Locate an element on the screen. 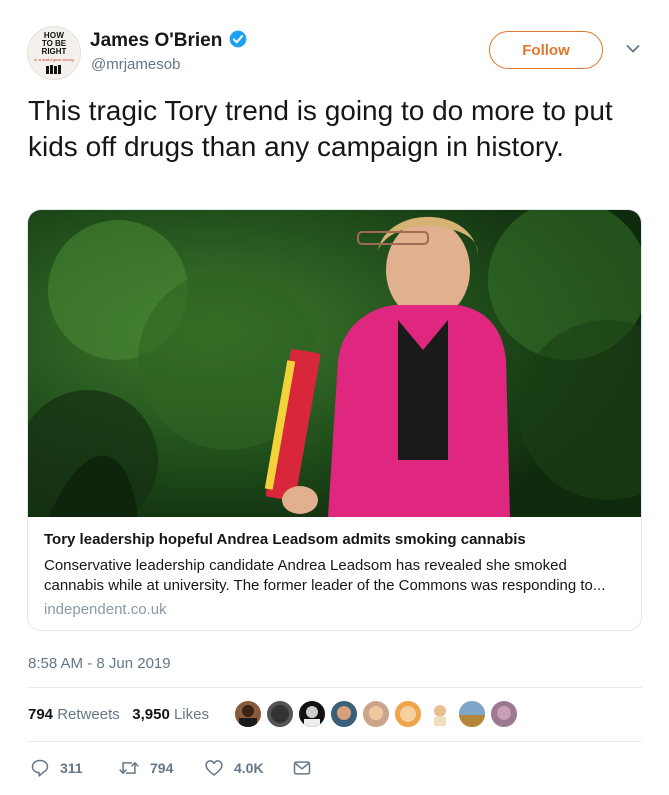  avatar-figures-icon is located at coordinates (53, 69).